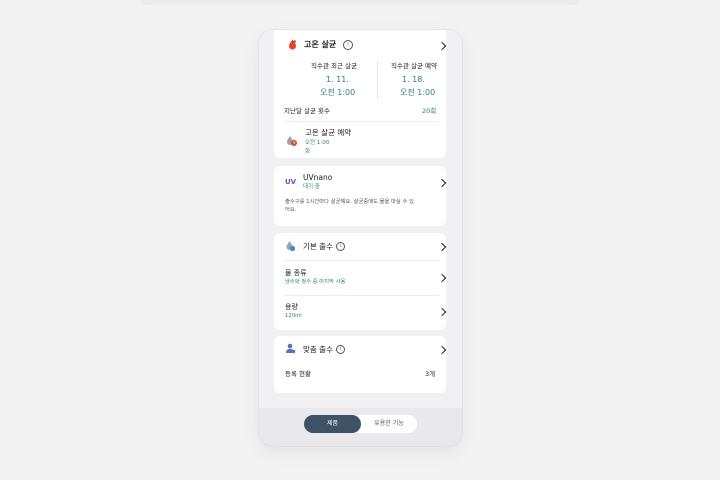  Describe the element at coordinates (298, 374) in the screenshot. I see `registered-label: 등록 현황` at that location.